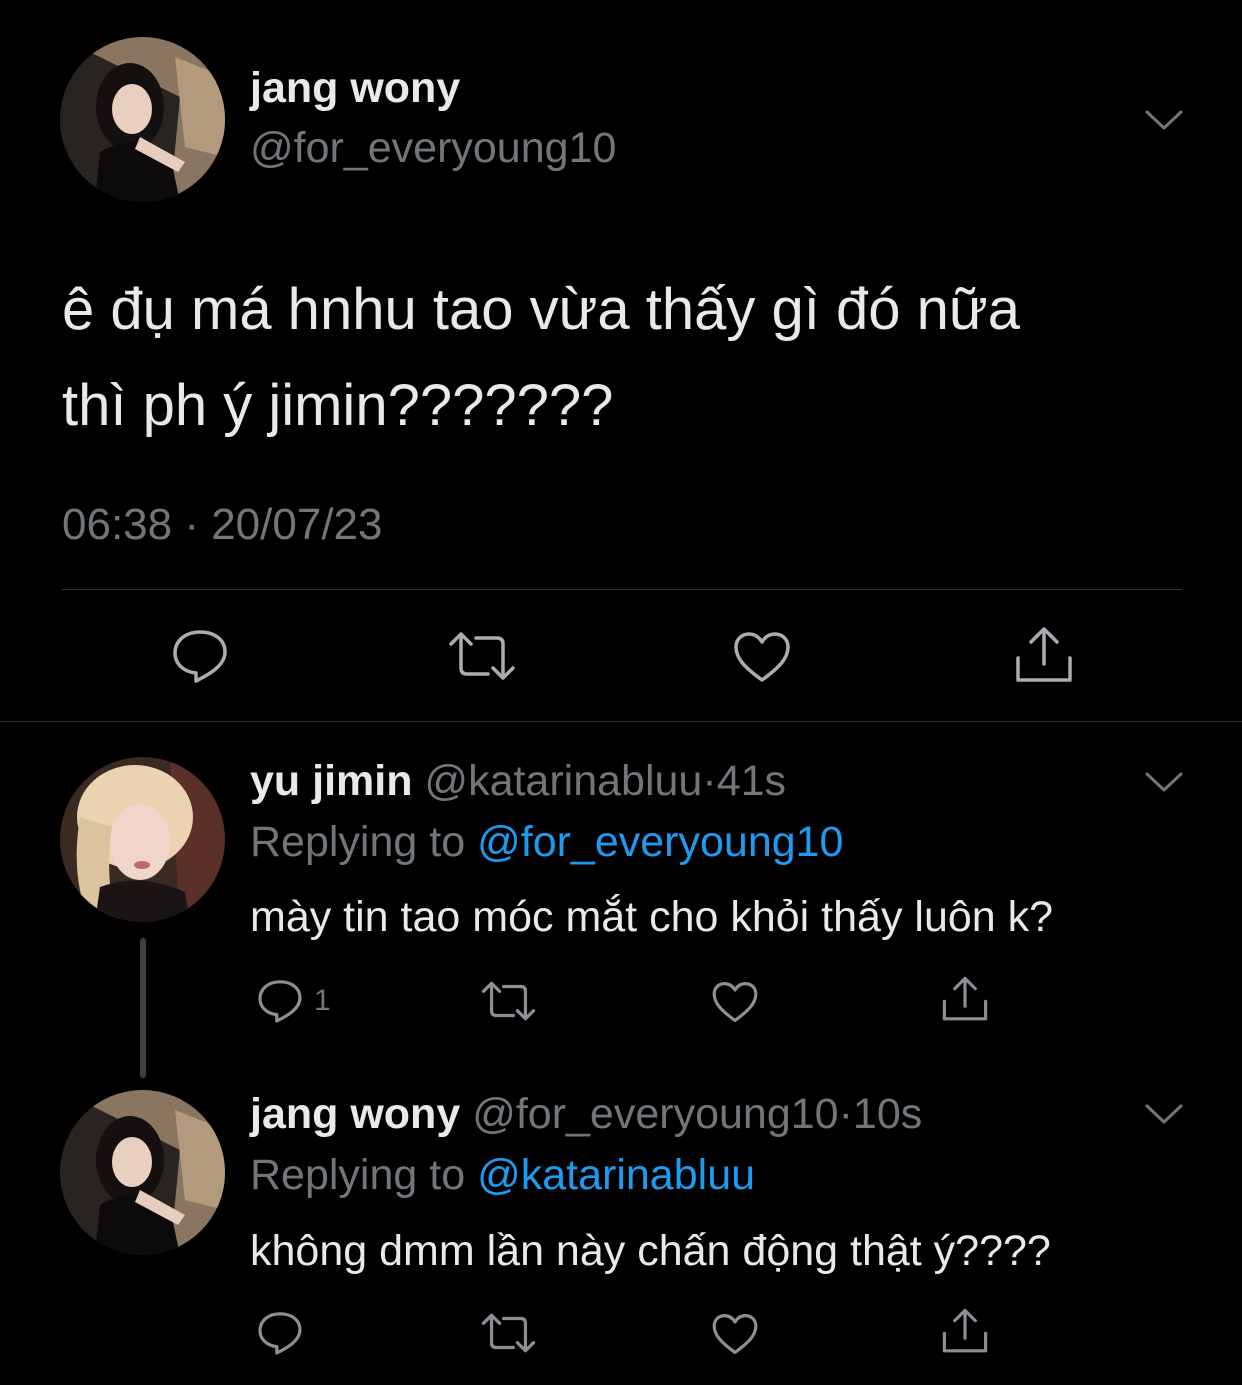 The height and width of the screenshot is (1385, 1242). What do you see at coordinates (222, 525) in the screenshot?
I see `main-tweet-timestamp: 06:38 · 20/07/23` at bounding box center [222, 525].